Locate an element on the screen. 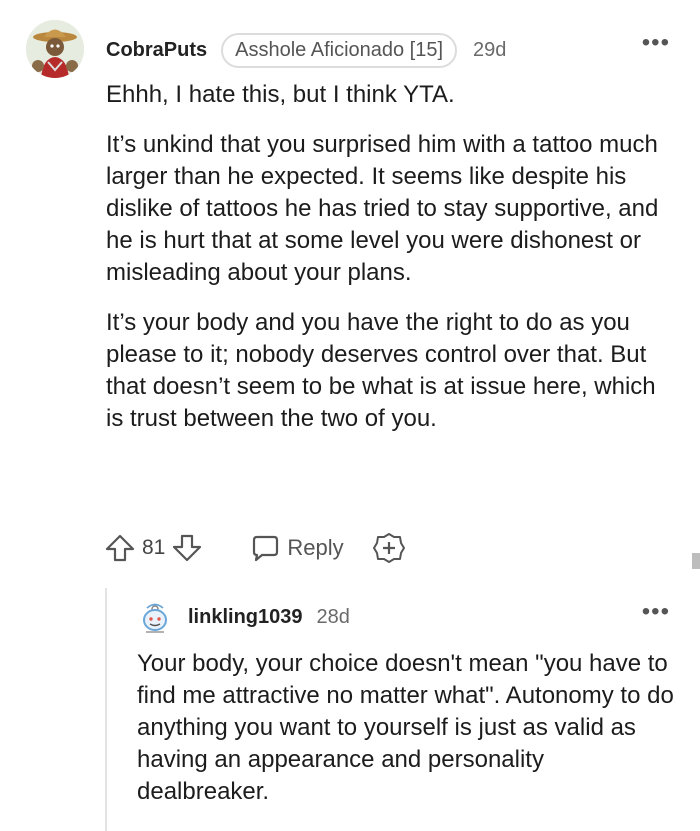  avatar is located at coordinates (55, 49).